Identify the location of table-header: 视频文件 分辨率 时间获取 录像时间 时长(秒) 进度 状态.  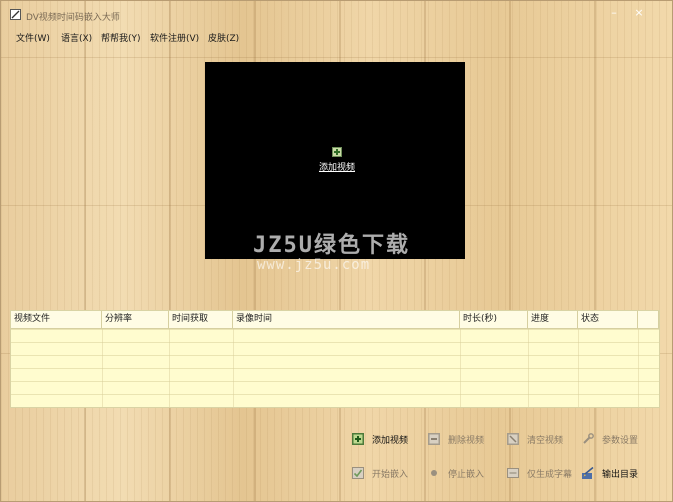
(335, 320).